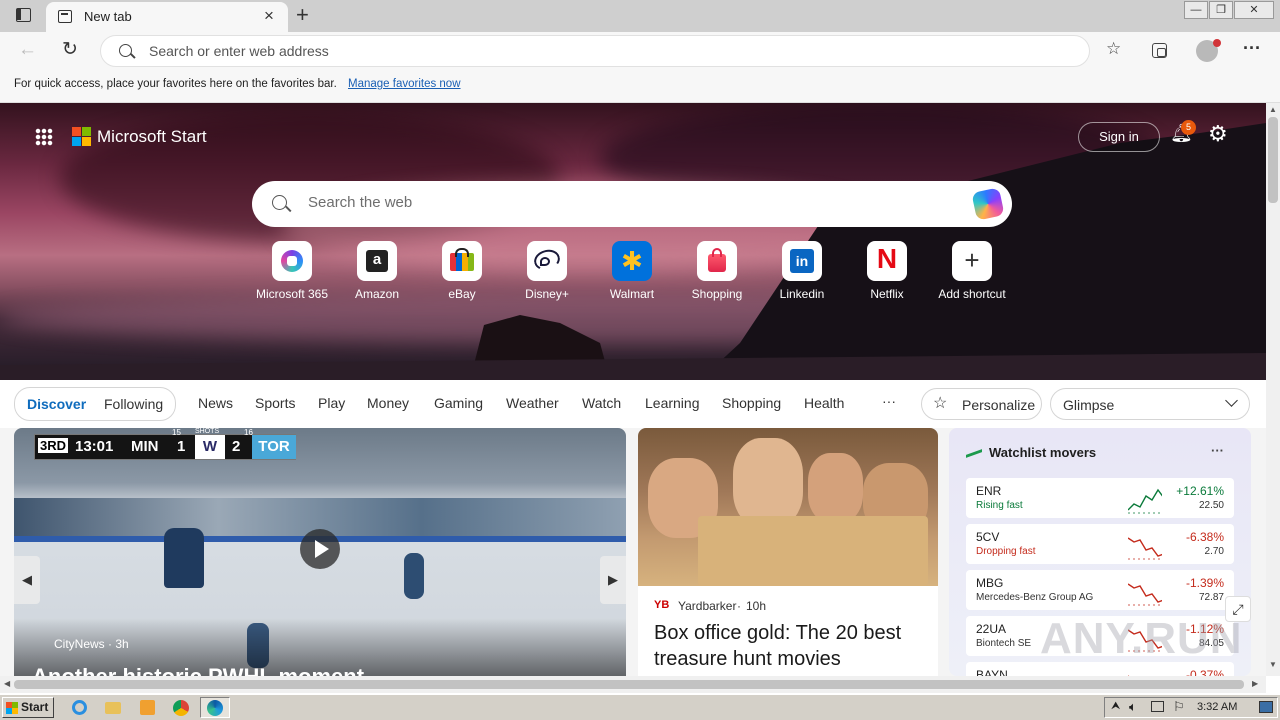  I want to click on watermark: ANY.RUN, so click(1141, 638).